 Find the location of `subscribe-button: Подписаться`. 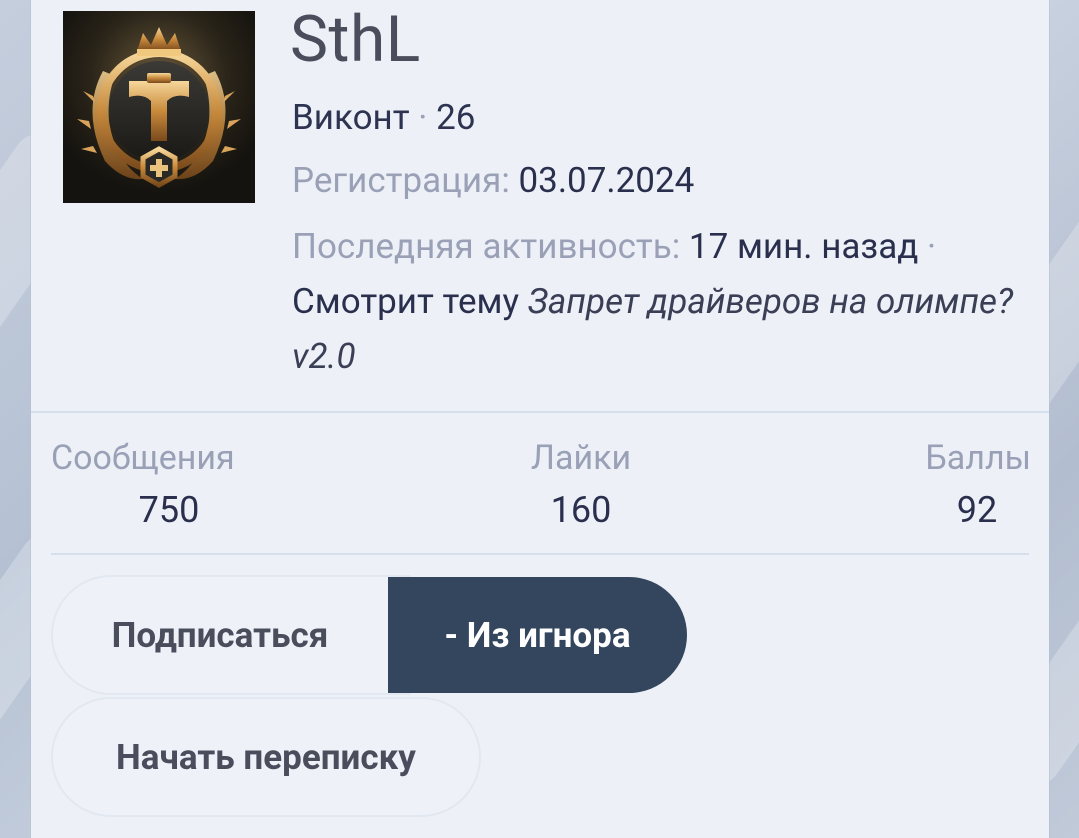

subscribe-button: Подписаться is located at coordinates (231, 635).